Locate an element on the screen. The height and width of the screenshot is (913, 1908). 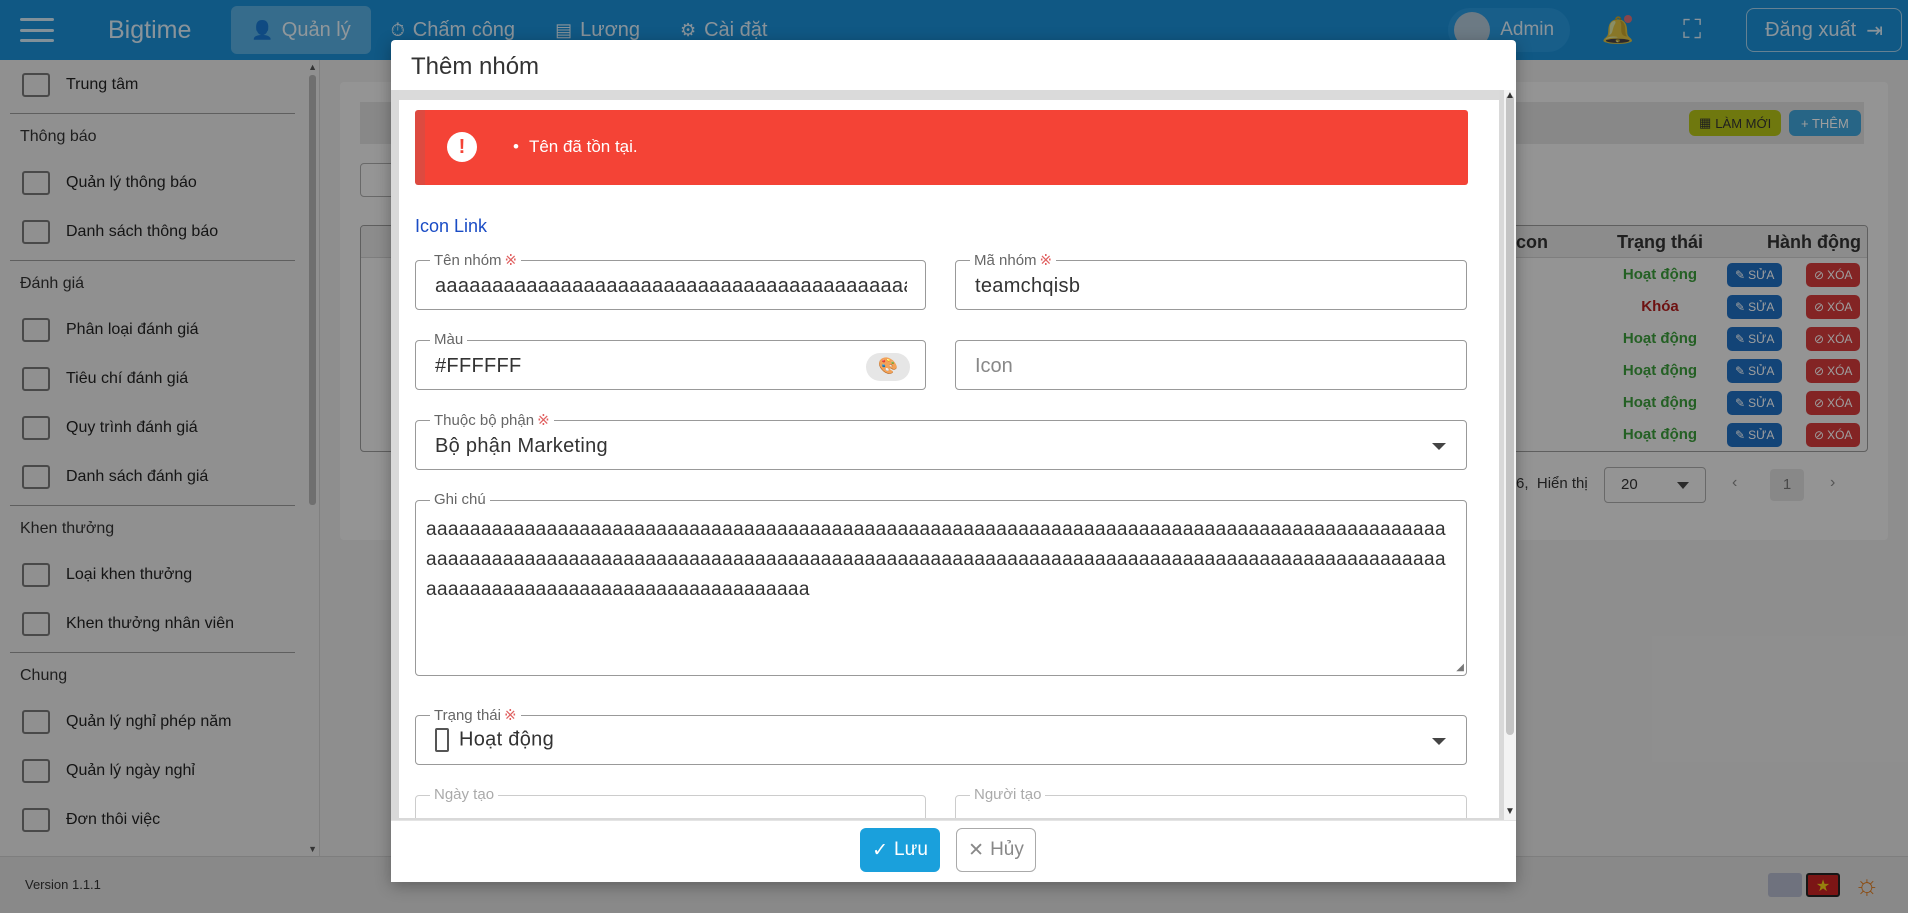
modal-title: Thêm nhóm is located at coordinates (475, 66).